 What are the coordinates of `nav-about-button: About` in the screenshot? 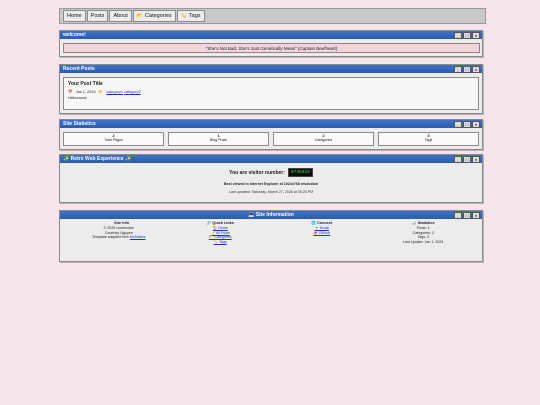 It's located at (120, 16).